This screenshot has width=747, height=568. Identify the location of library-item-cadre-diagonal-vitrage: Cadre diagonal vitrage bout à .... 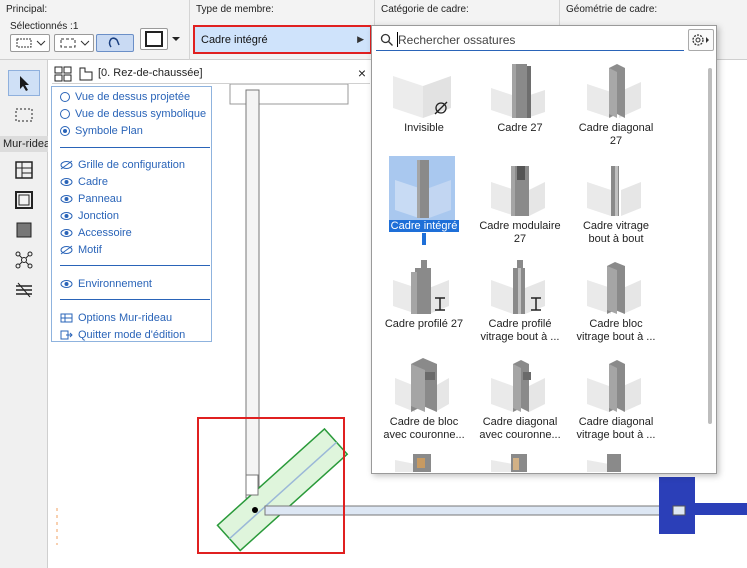
(617, 399).